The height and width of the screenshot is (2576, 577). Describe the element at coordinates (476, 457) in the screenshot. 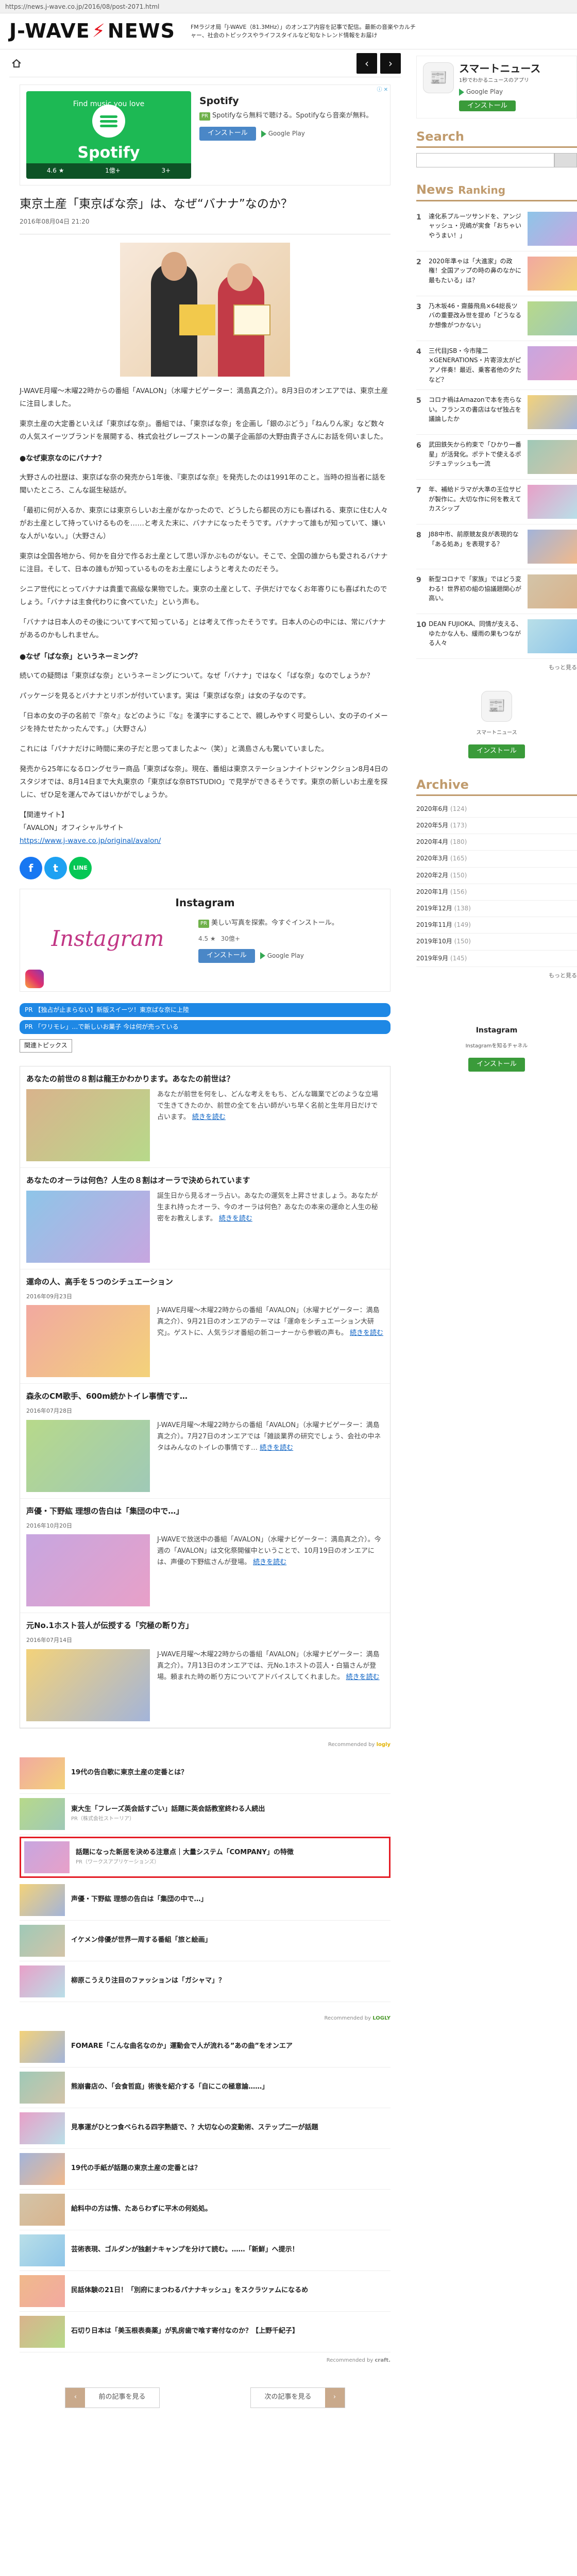

I see `ranking-title: 武田鉄矢から約束で「ひかり一番星」が活発化。ポテトで使えるポジチュテッシュも一流` at that location.